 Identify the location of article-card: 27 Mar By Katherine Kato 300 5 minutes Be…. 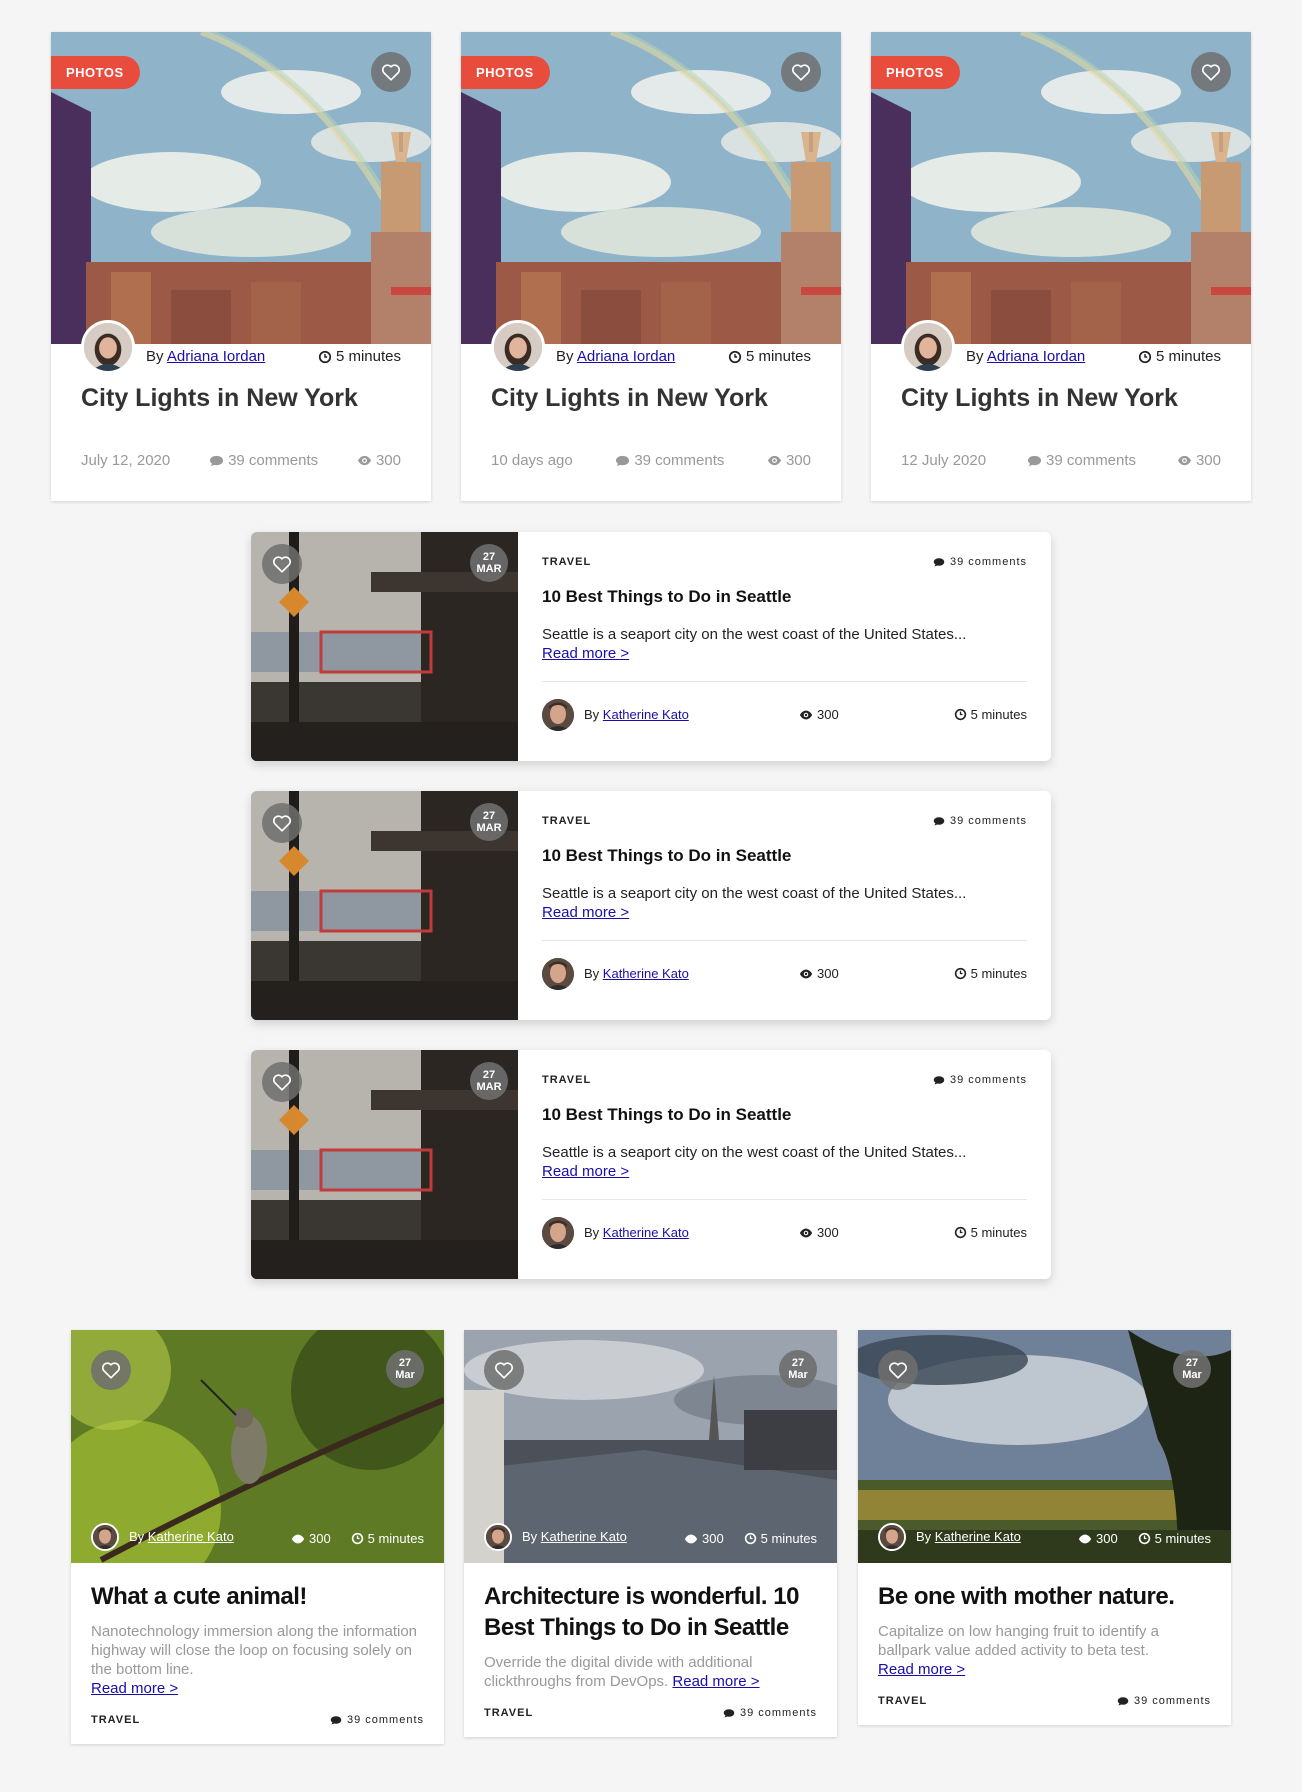
(1044, 1527).